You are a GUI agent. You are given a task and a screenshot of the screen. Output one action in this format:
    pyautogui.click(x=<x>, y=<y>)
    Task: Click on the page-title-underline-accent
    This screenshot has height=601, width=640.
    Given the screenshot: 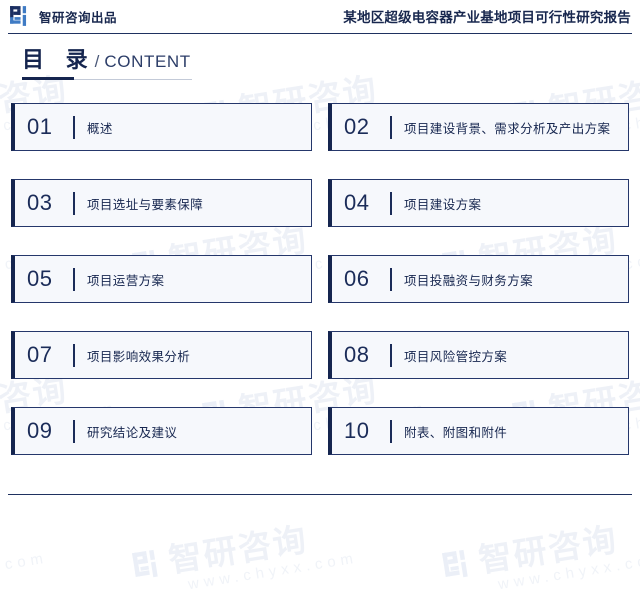 What is the action you would take?
    pyautogui.click(x=48, y=78)
    